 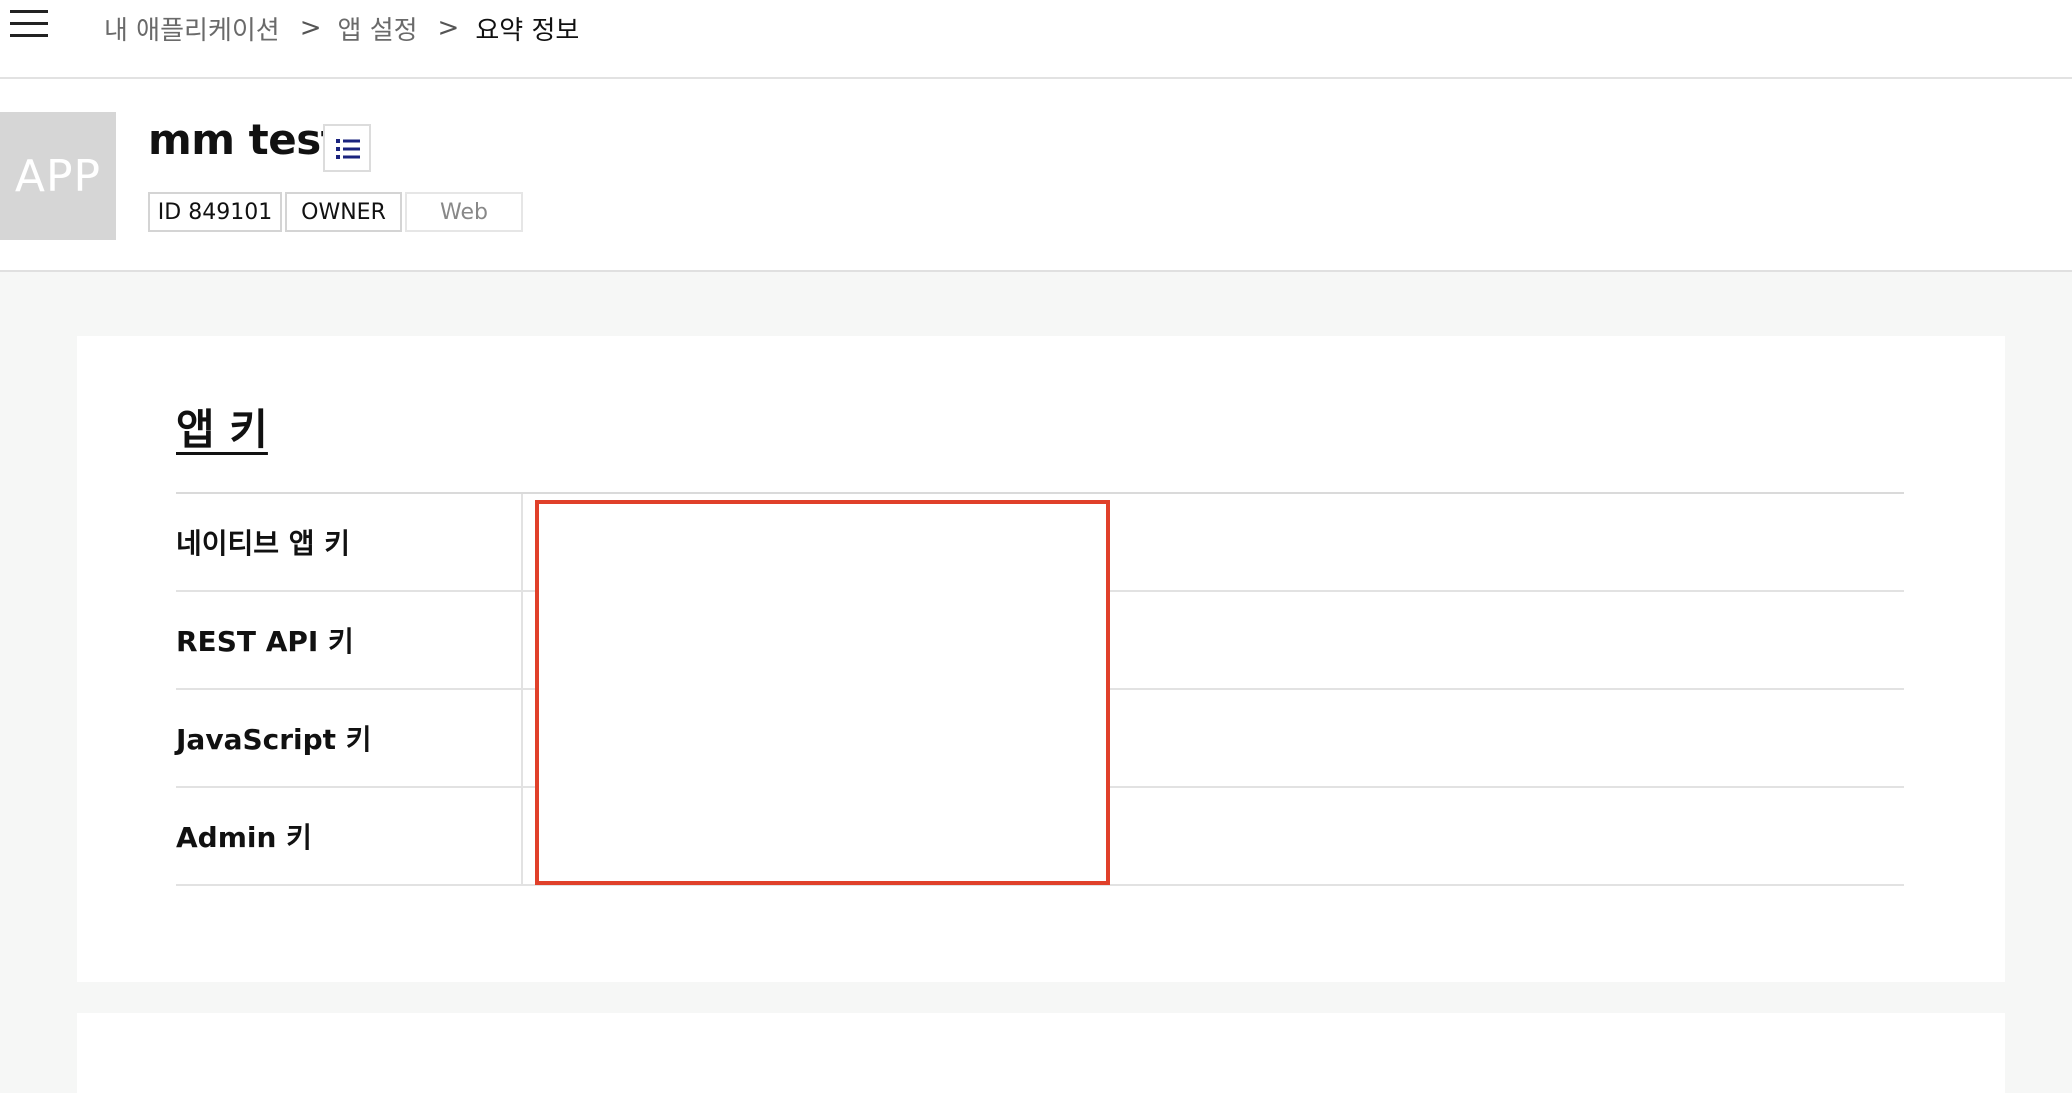 What do you see at coordinates (1041, 1053) in the screenshot?
I see `next-section-card` at bounding box center [1041, 1053].